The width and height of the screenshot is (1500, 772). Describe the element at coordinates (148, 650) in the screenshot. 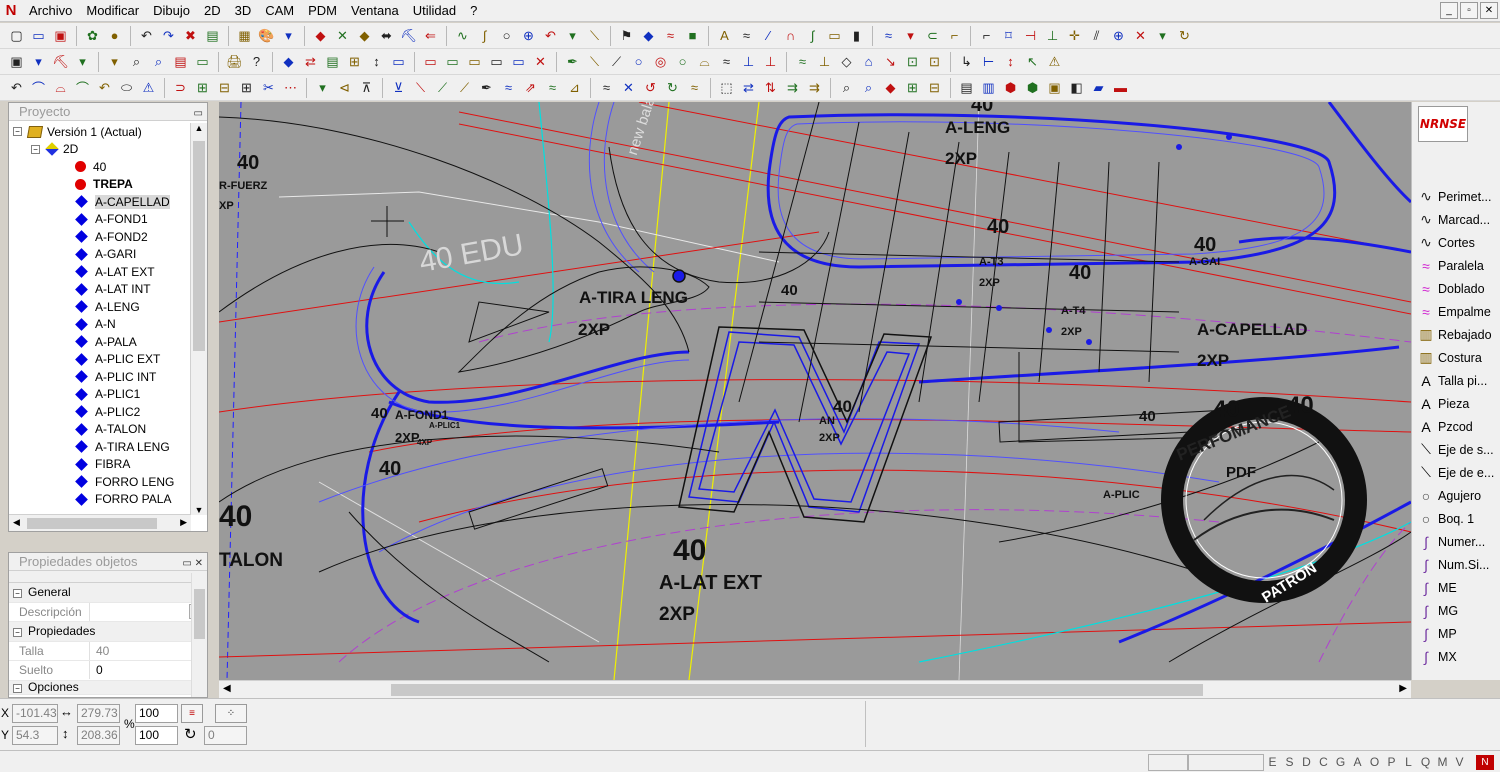

I see `talla-field: 40` at that location.